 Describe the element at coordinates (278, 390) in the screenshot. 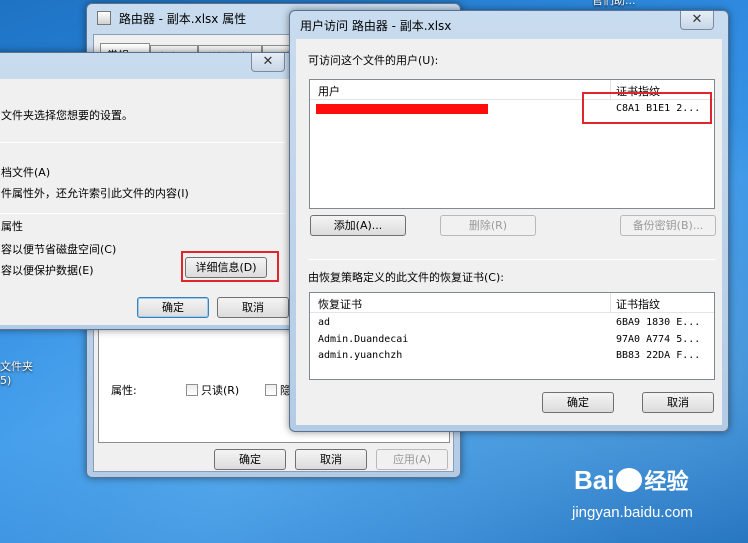

I see `hidden-checkbox: 隐` at that location.